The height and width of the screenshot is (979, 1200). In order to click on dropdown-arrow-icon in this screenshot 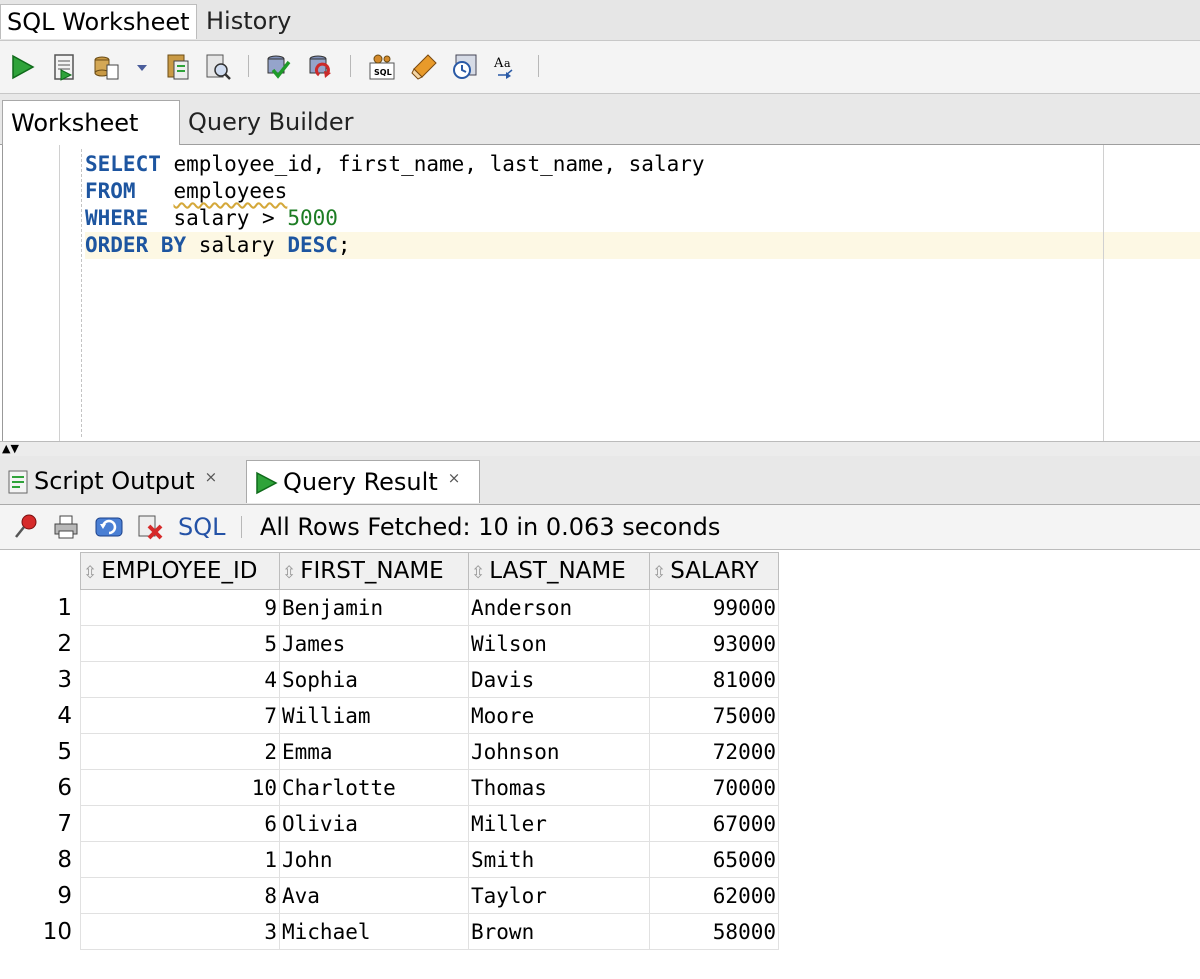, I will do `click(142, 67)`.